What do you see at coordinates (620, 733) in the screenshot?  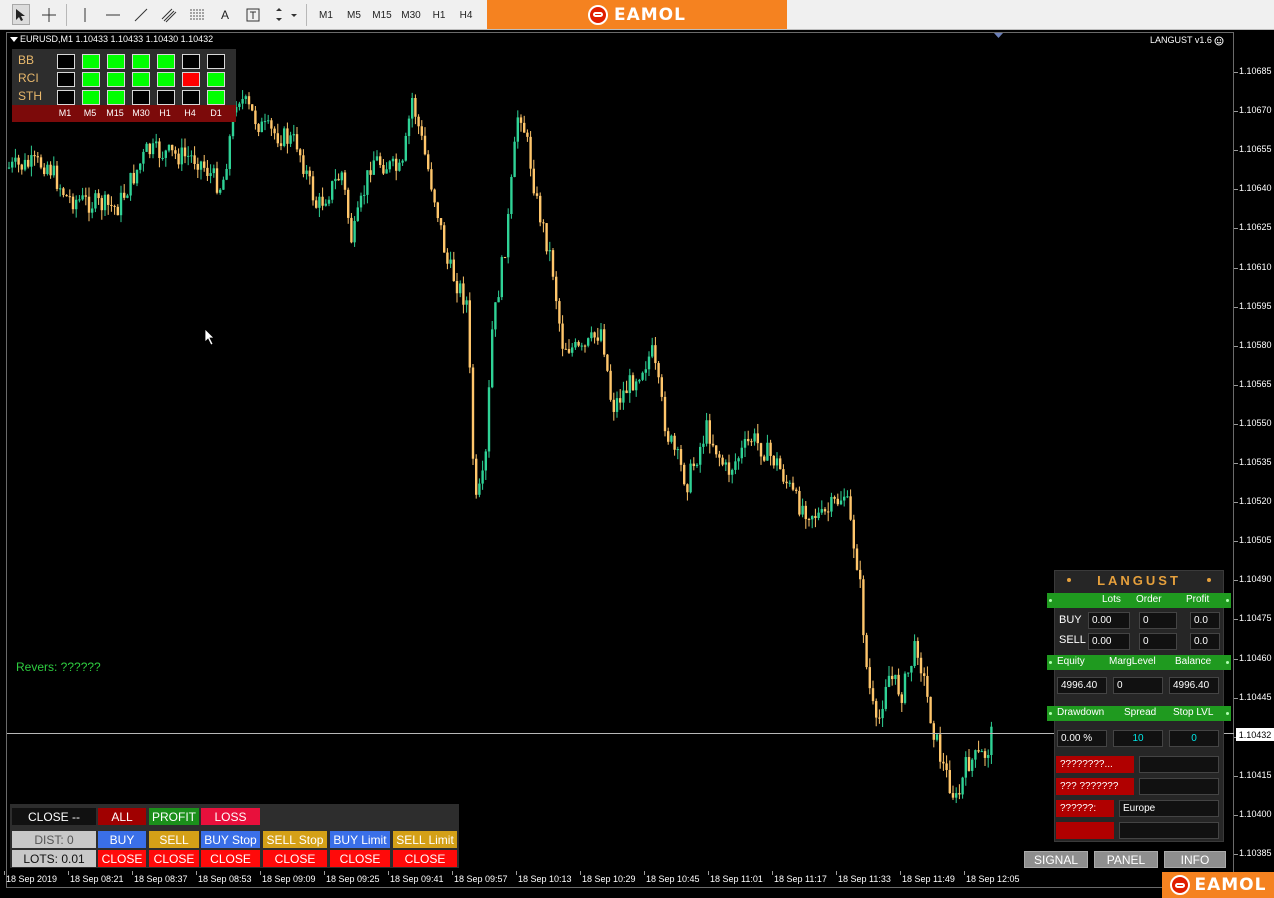 I see `current-price-line` at bounding box center [620, 733].